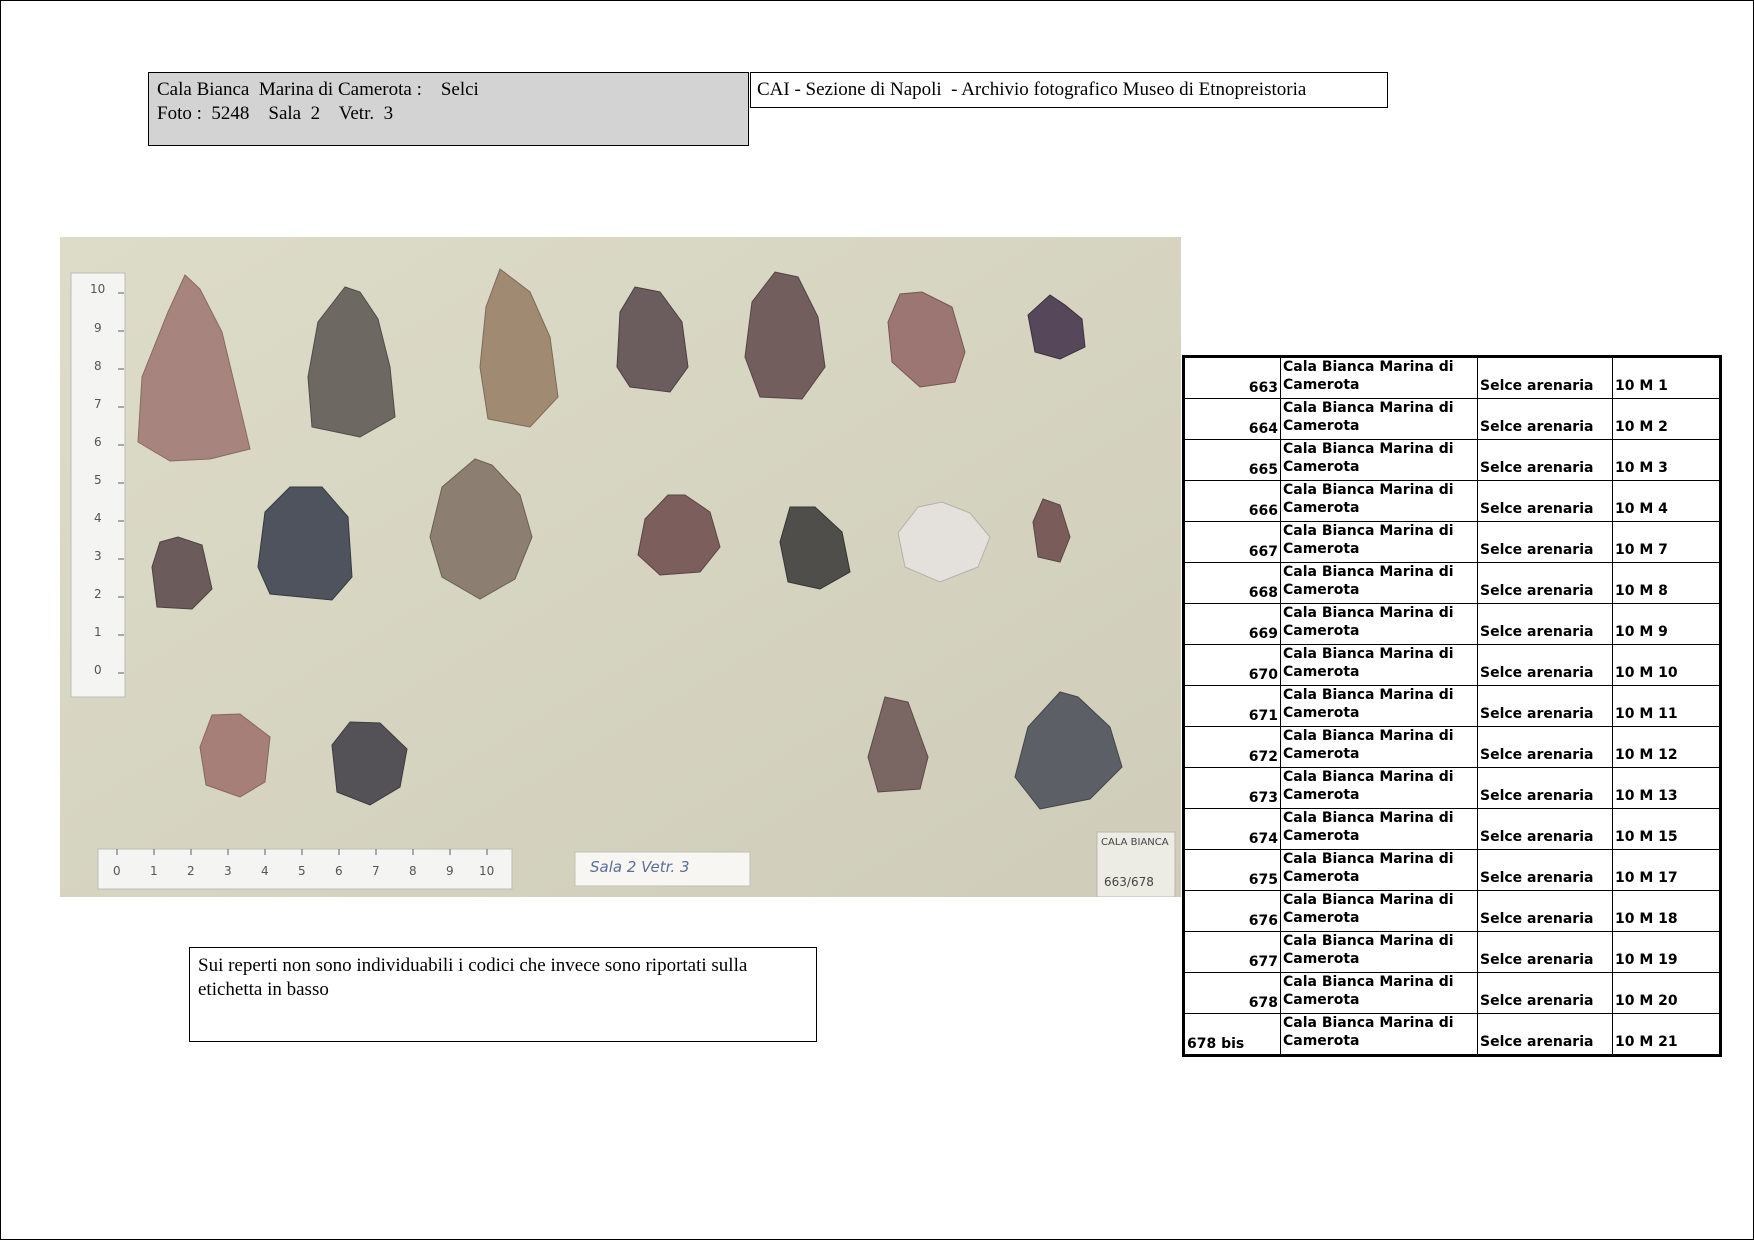 This screenshot has width=1754, height=1240. What do you see at coordinates (1232, 501) in the screenshot?
I see `inventory-number: 666` at bounding box center [1232, 501].